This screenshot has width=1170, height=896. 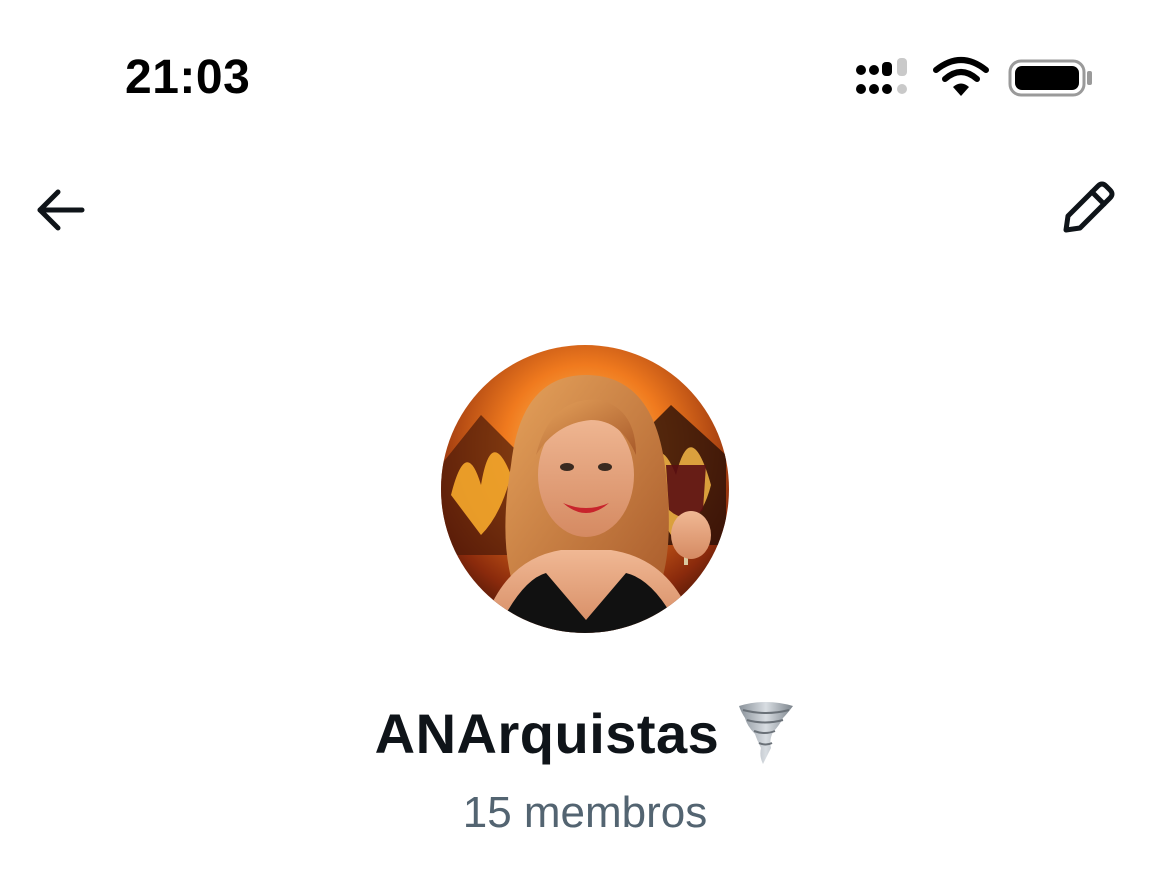 What do you see at coordinates (547, 733) in the screenshot?
I see `group-name: ANArquistas` at bounding box center [547, 733].